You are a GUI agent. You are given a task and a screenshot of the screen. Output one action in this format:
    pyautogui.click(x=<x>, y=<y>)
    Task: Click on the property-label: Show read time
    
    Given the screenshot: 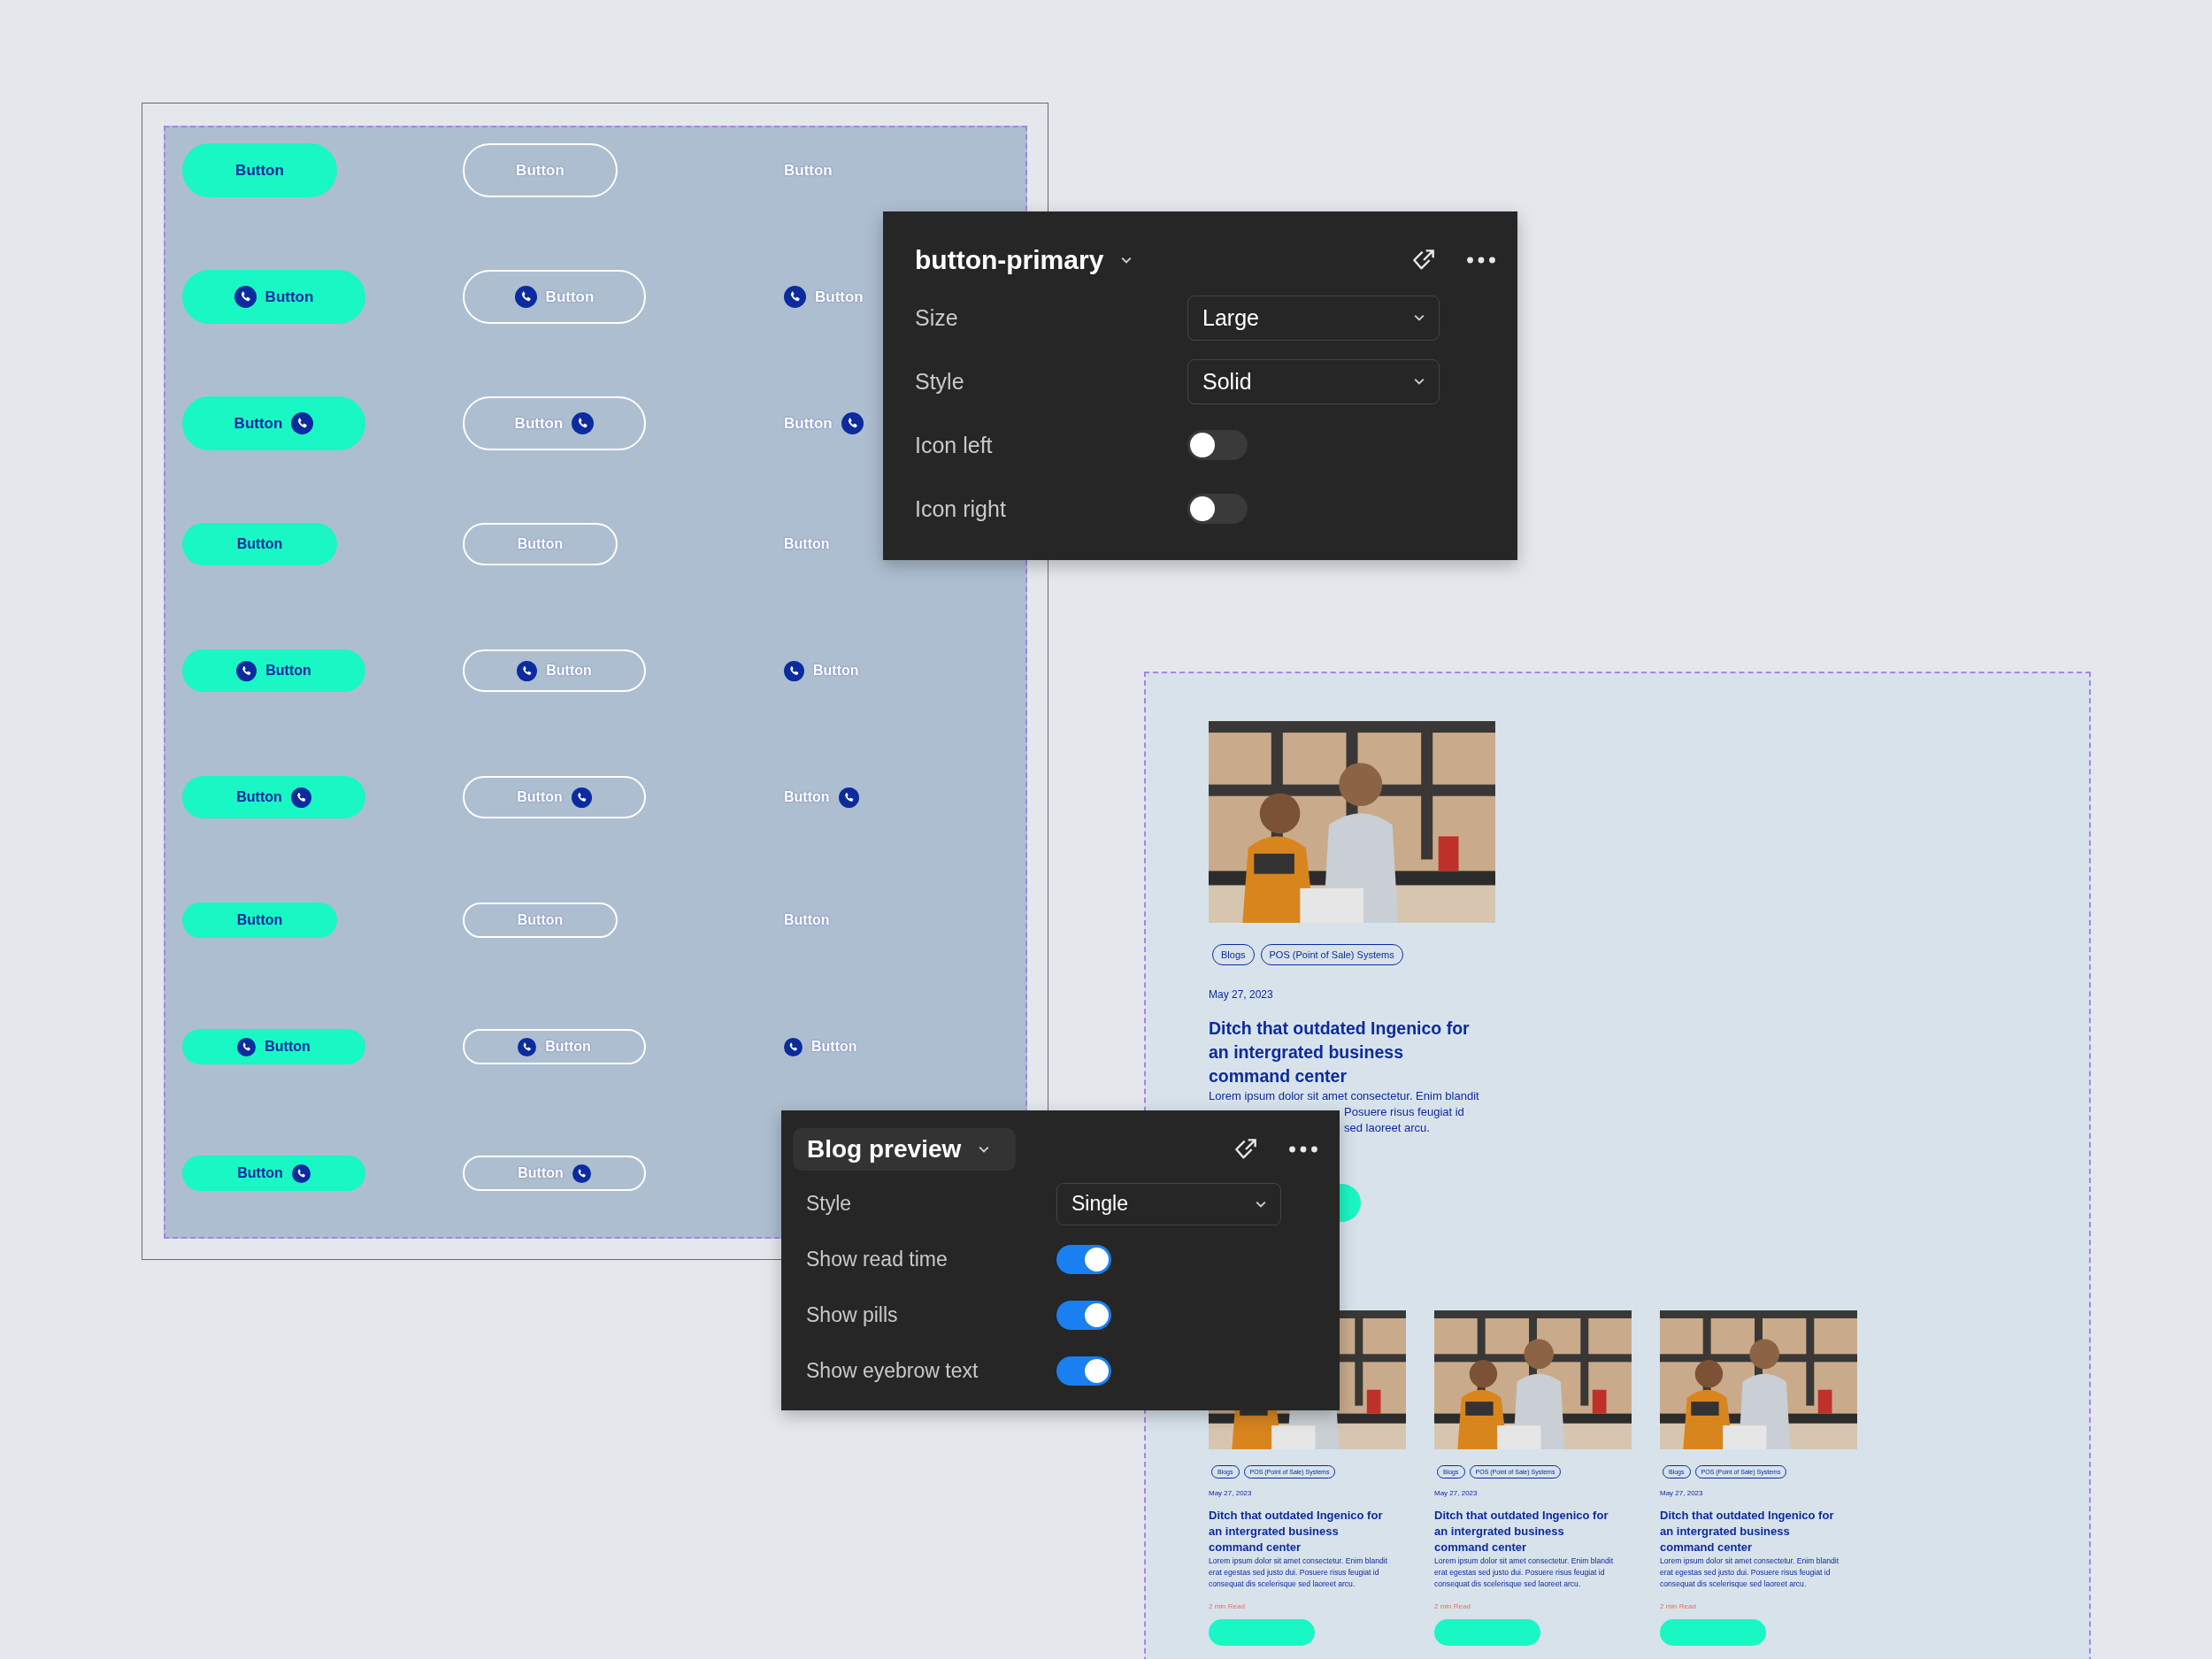 What is the action you would take?
    pyautogui.click(x=878, y=1259)
    